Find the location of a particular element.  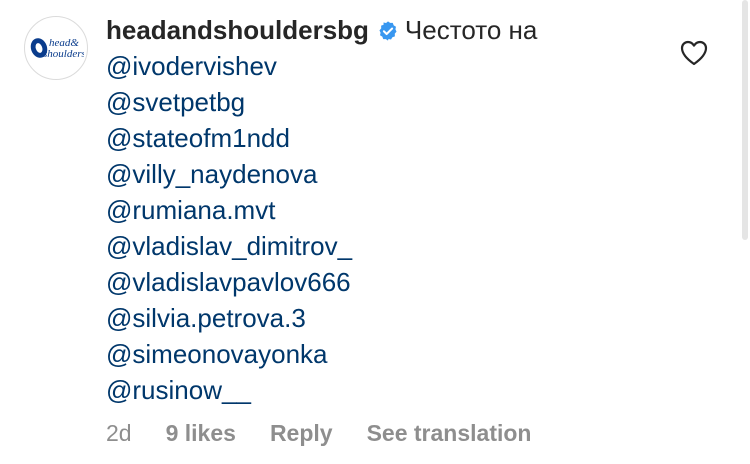

mention-link: @villy_naydenova is located at coordinates (386, 174).